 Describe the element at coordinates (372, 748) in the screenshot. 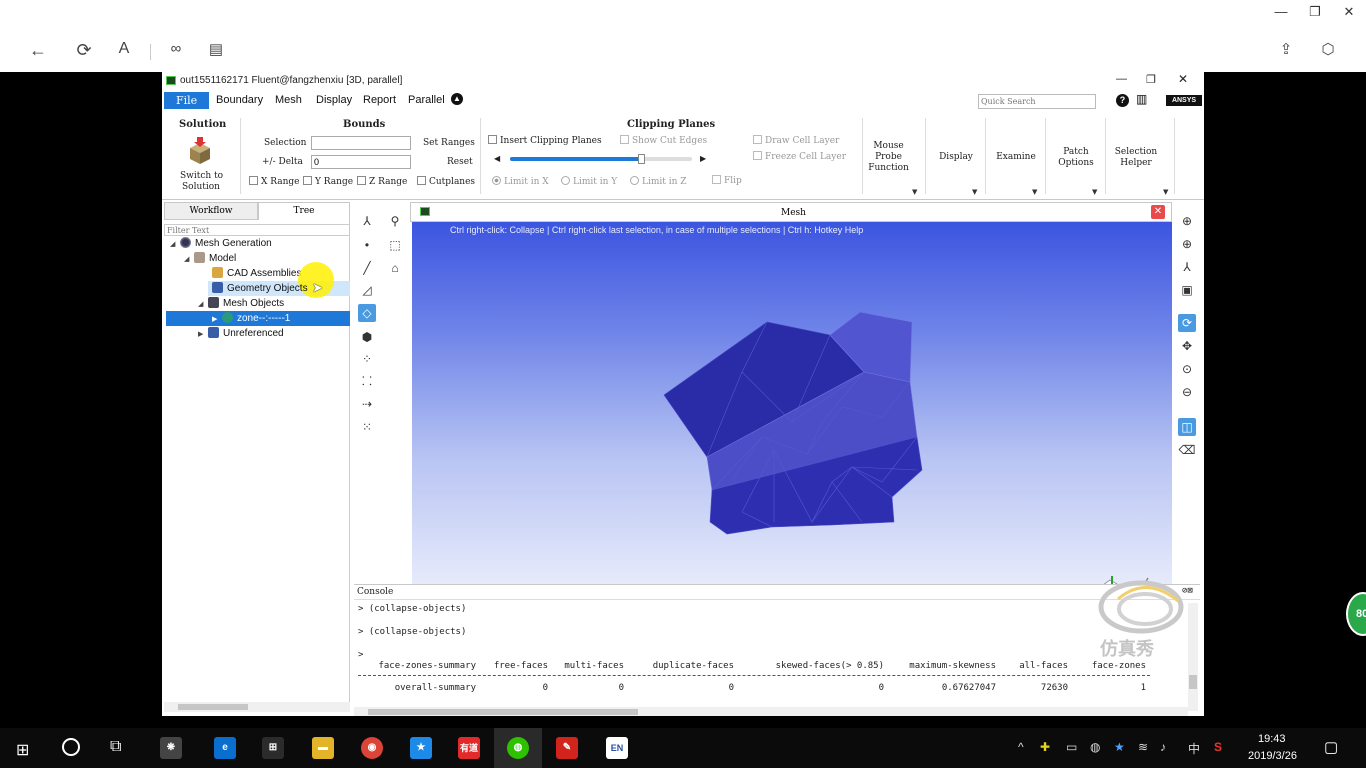

I see `chrome-icon: ◉` at that location.